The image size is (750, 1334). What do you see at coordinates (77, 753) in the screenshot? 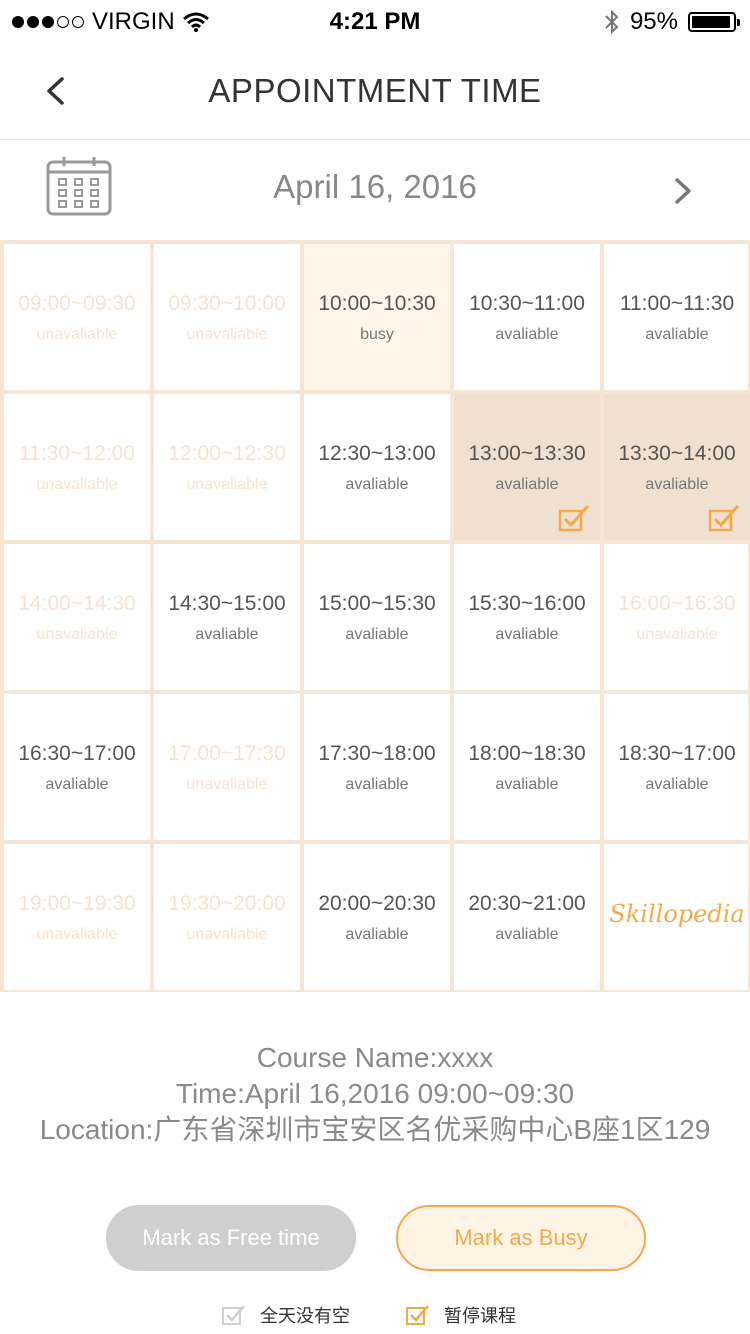
I see `slot-time: 16:30~17:00` at bounding box center [77, 753].